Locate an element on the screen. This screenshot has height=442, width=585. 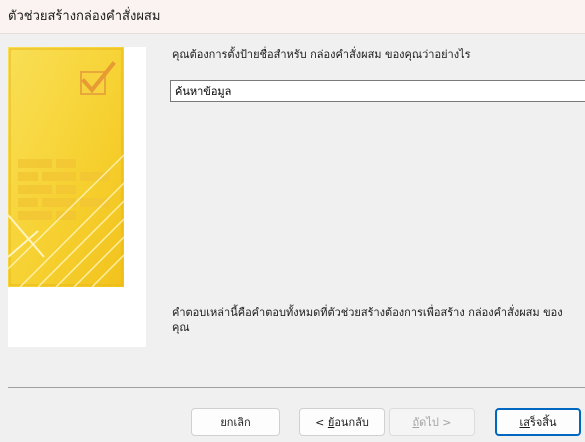
combo-box-label-input is located at coordinates (377, 91).